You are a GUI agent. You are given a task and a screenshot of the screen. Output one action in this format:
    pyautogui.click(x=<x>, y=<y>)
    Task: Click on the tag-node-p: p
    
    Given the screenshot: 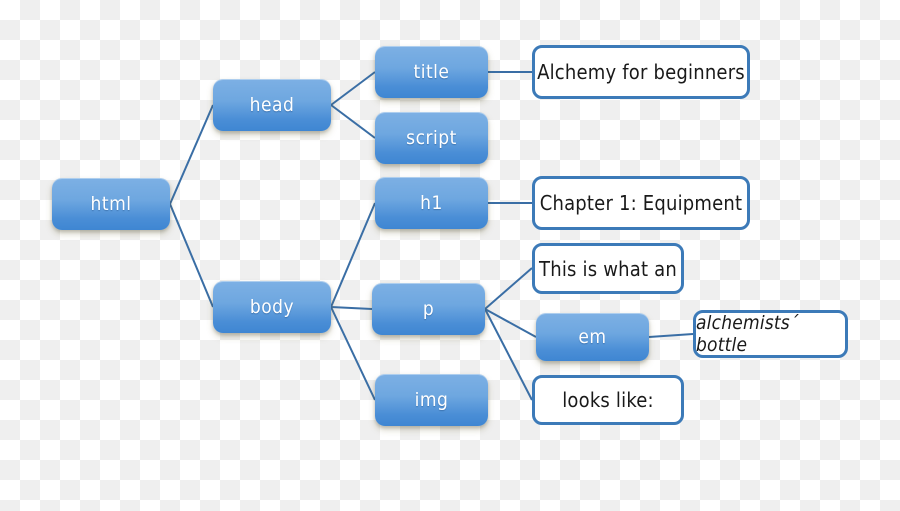 What is the action you would take?
    pyautogui.click(x=428, y=309)
    